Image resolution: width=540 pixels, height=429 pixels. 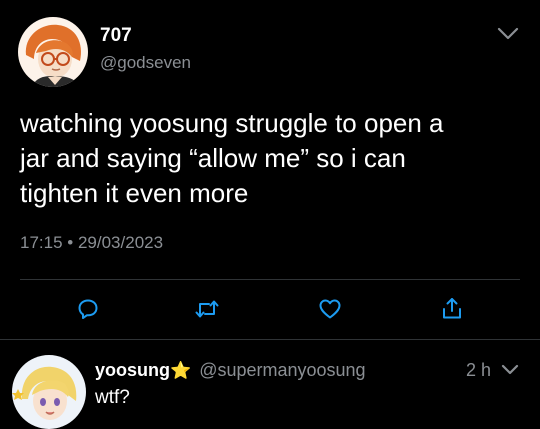 I want to click on retweet-icon, so click(x=207, y=309).